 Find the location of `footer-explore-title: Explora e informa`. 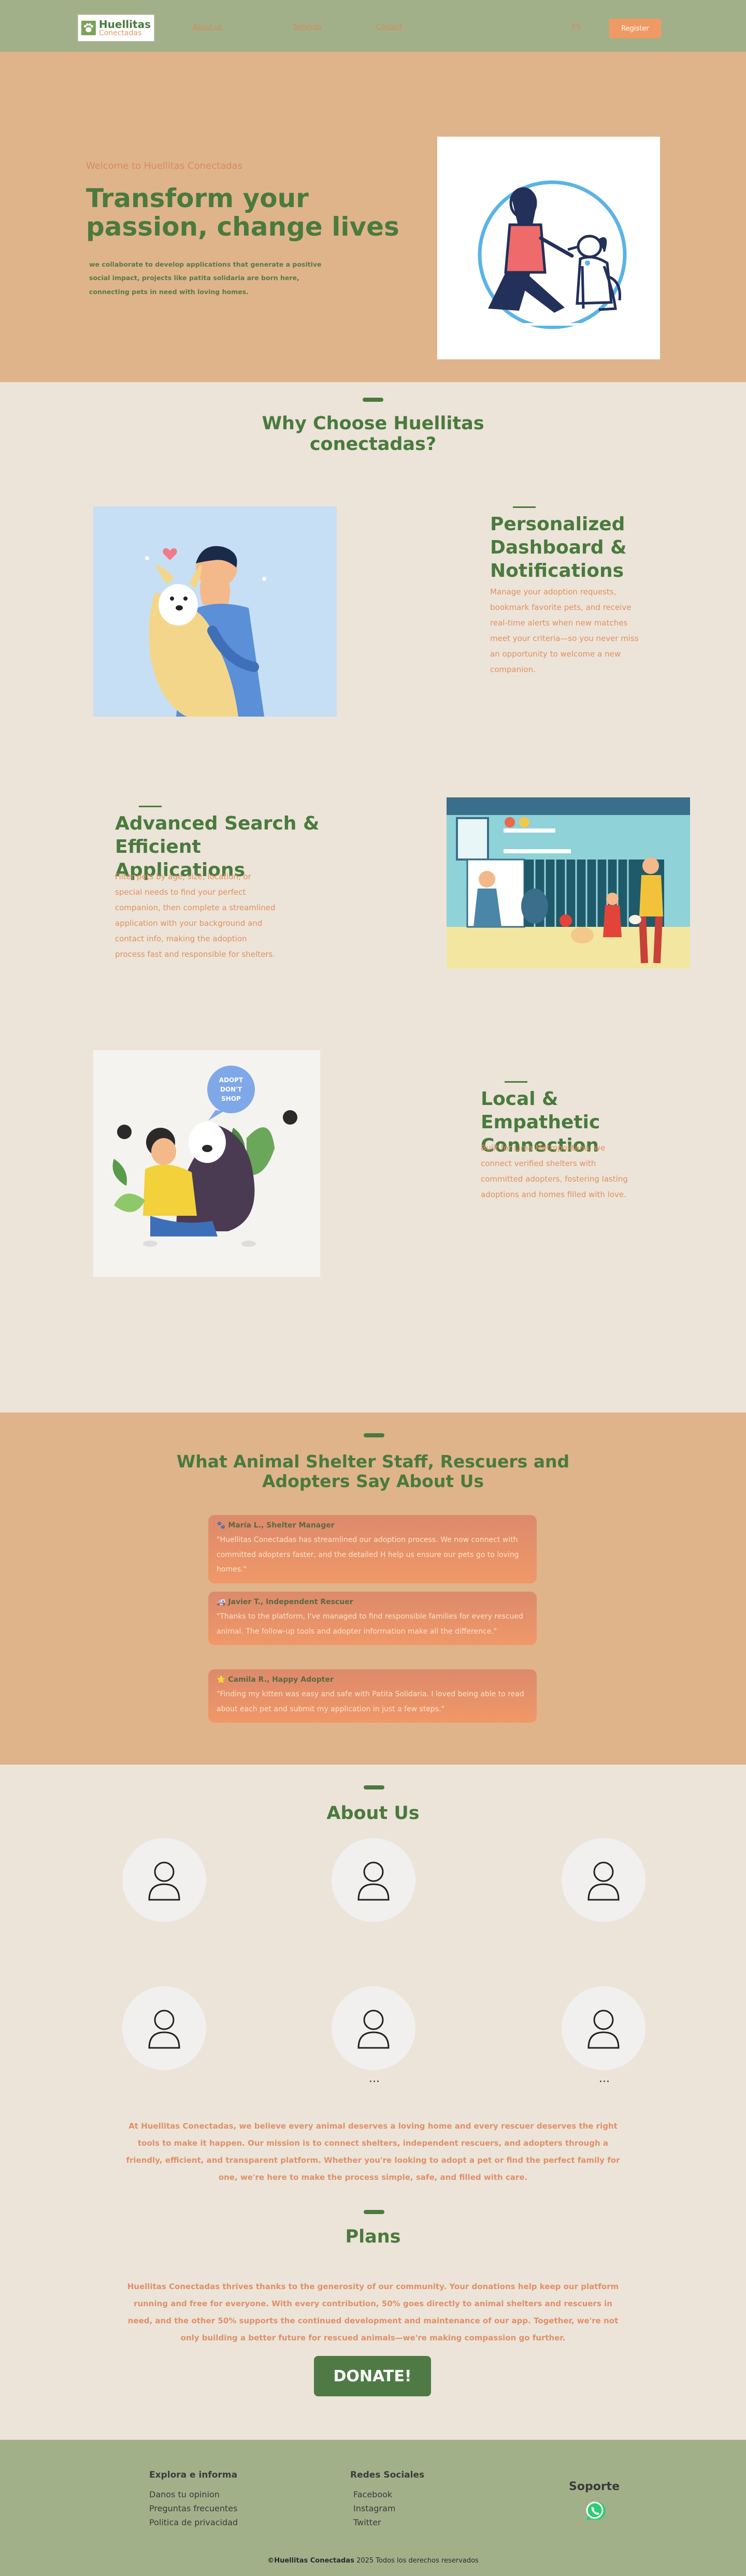

footer-explore-title: Explora e informa is located at coordinates (193, 2475).